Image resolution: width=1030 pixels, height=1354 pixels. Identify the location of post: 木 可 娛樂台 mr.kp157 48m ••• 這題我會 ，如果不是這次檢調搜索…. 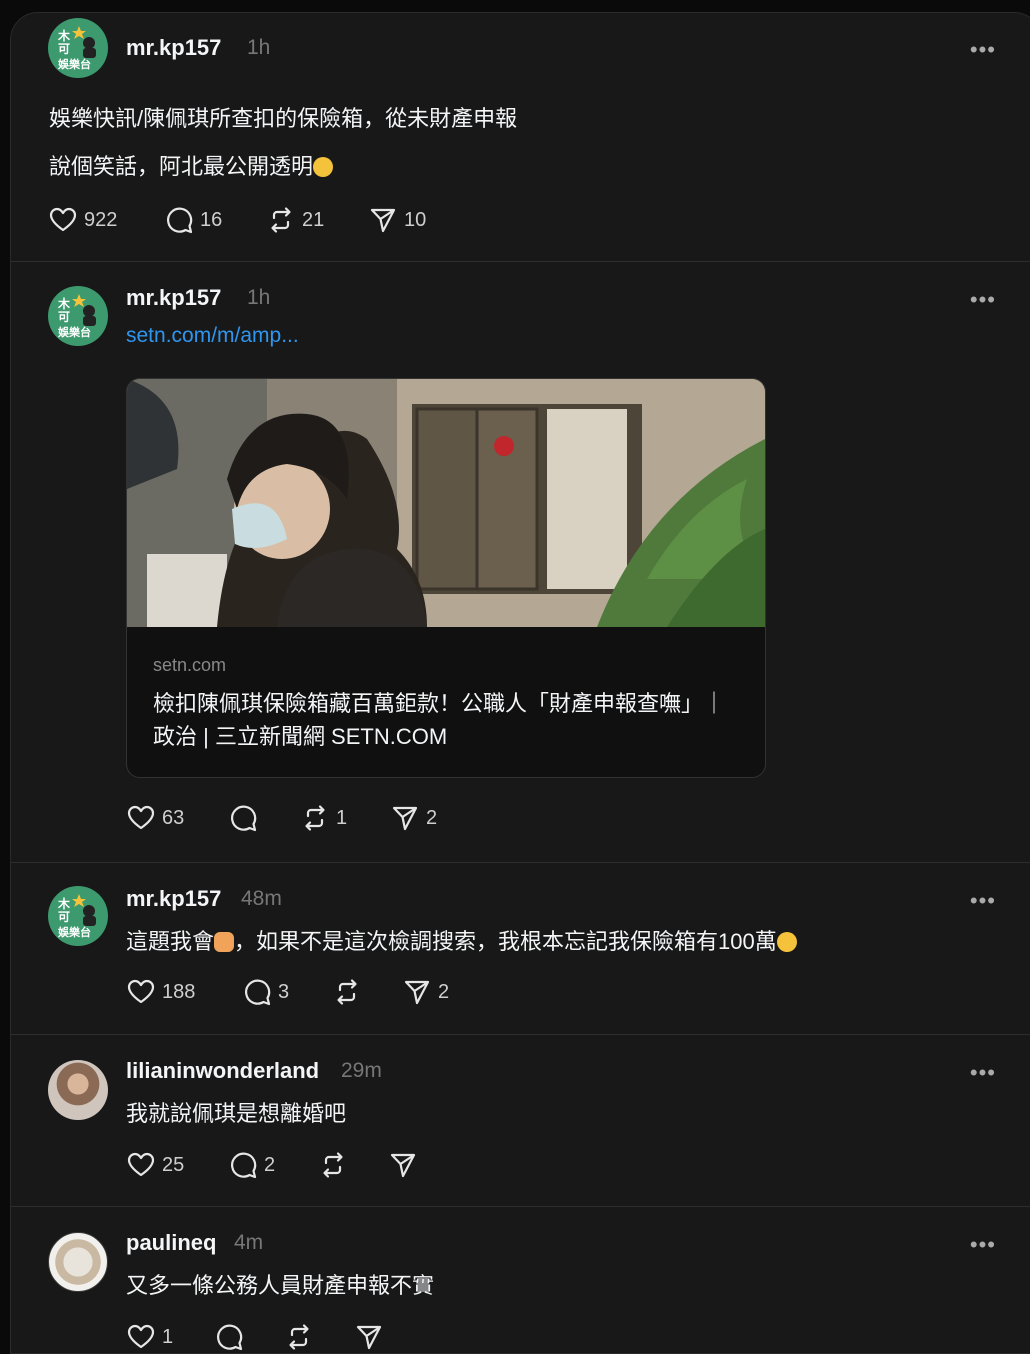
(520, 948).